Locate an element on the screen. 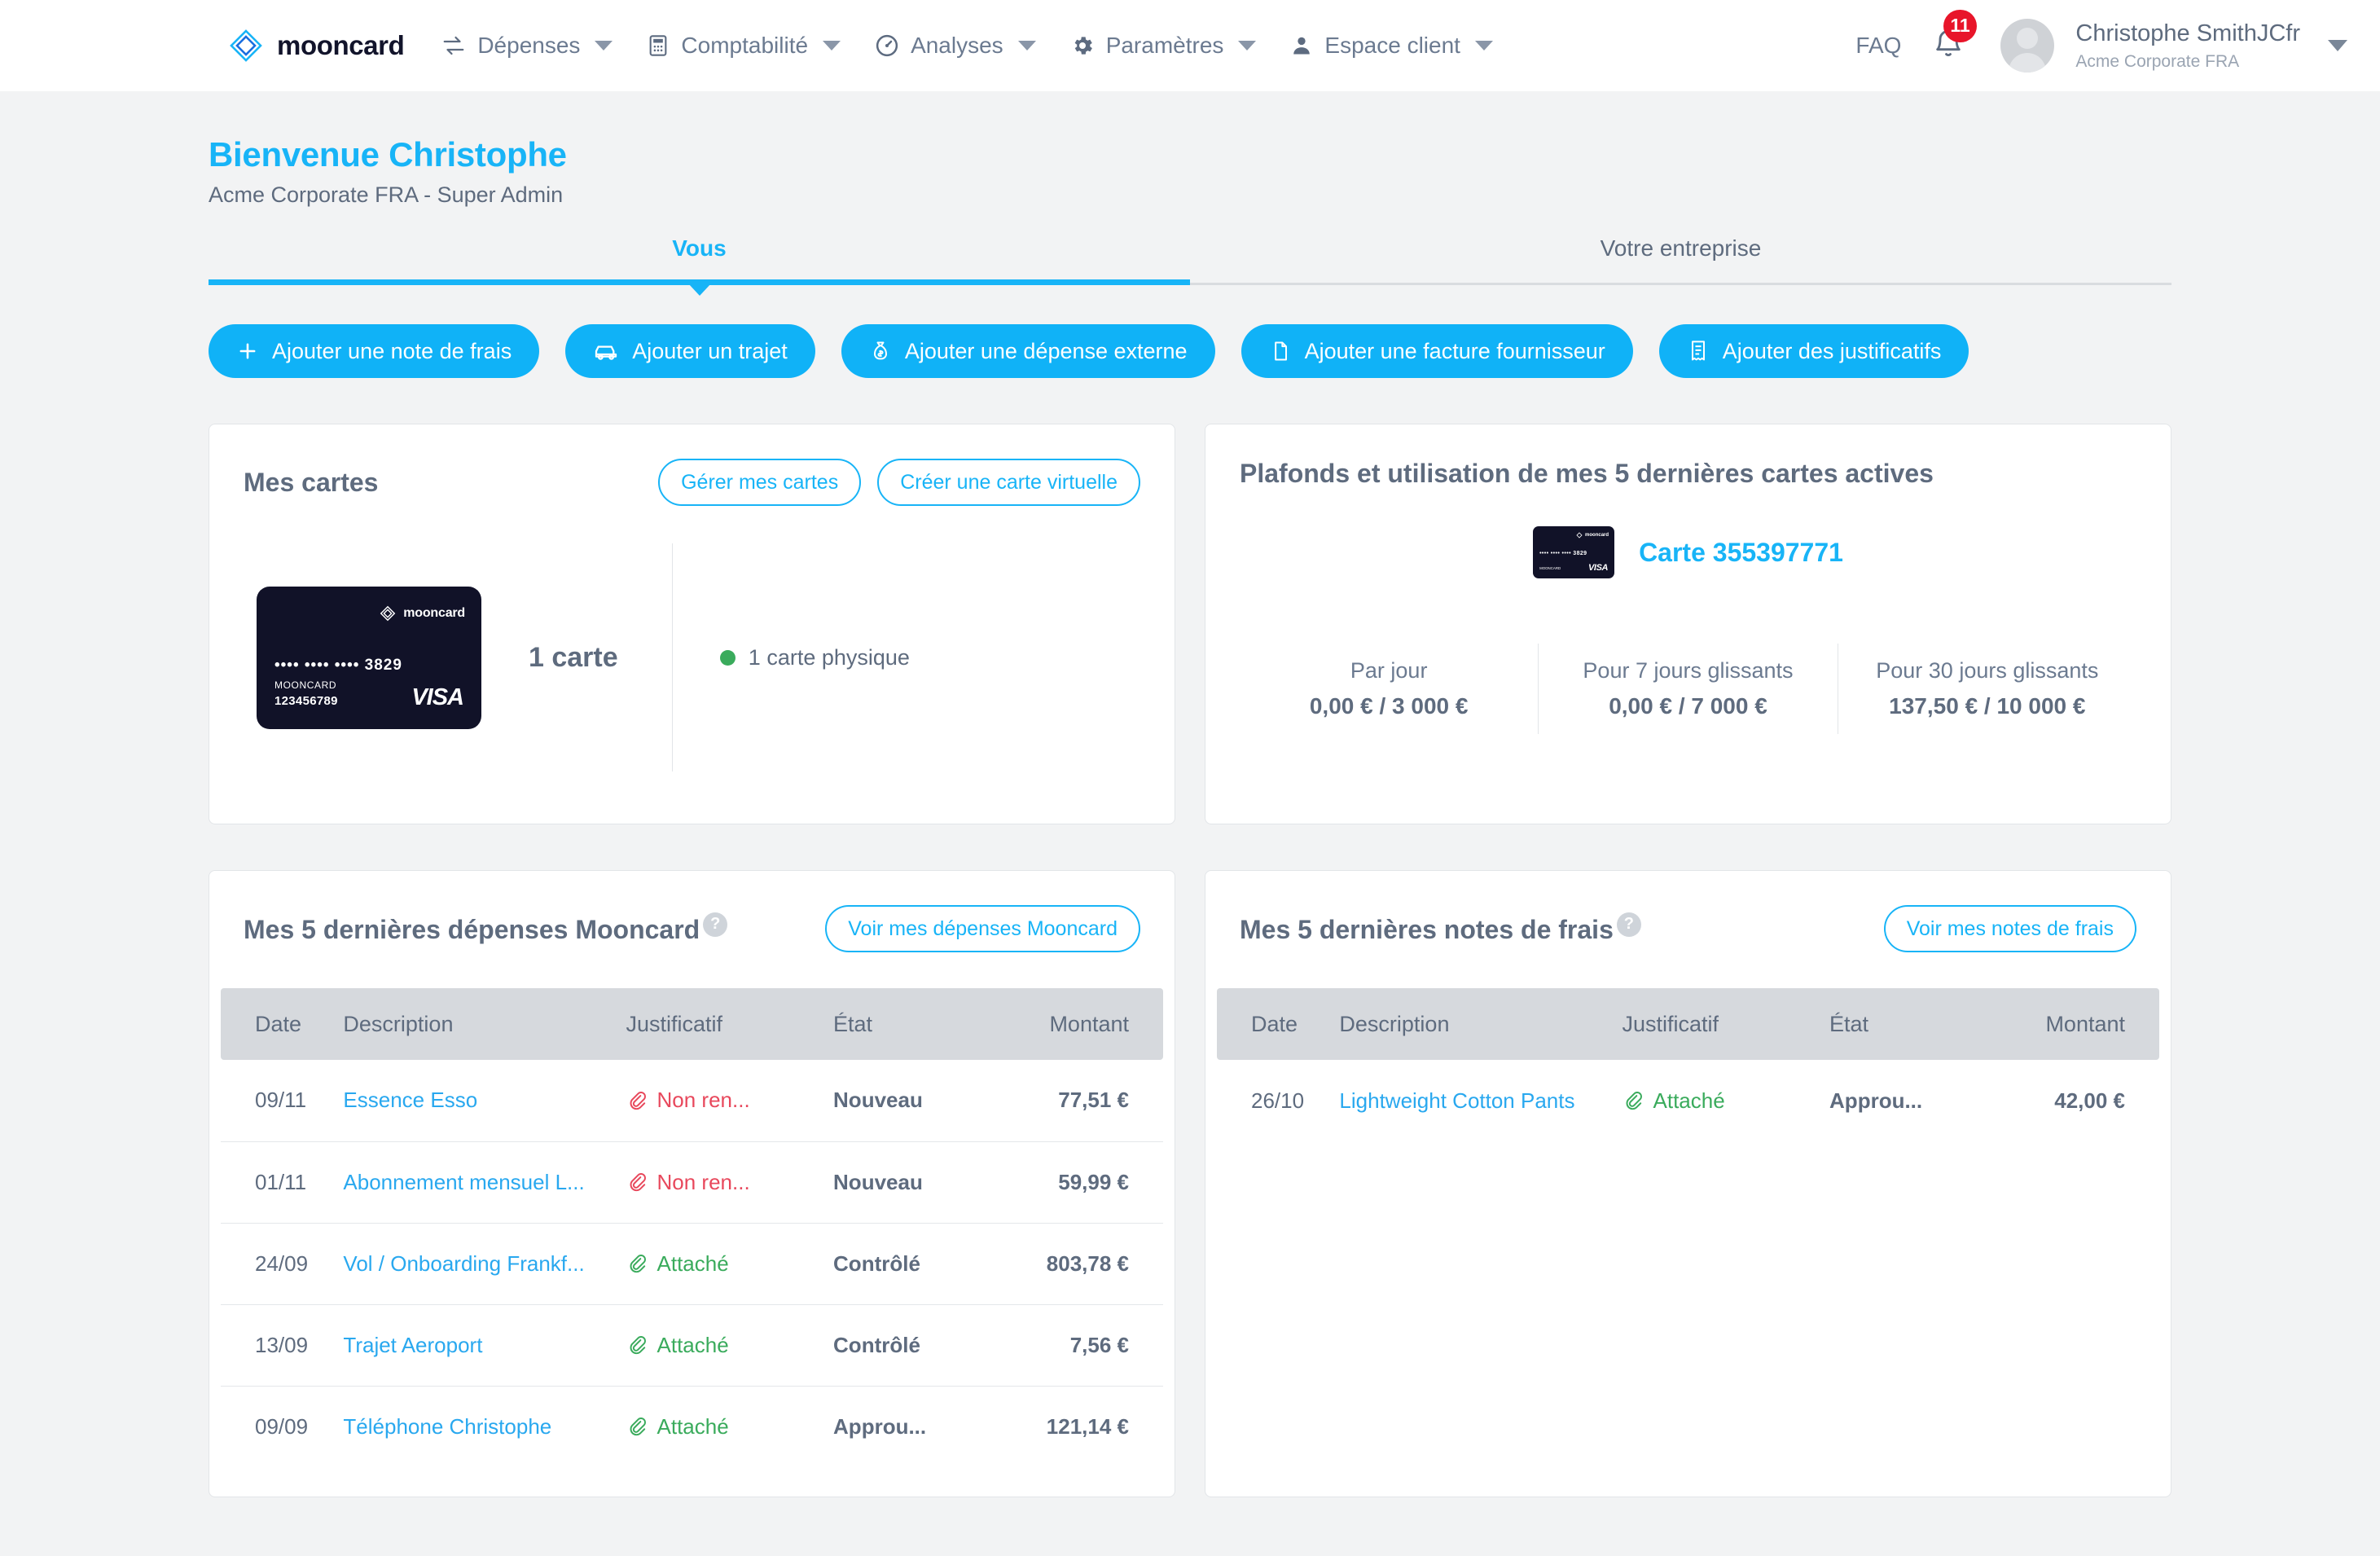 The height and width of the screenshot is (1556, 2380). paperclip-icon is located at coordinates (638, 1100).